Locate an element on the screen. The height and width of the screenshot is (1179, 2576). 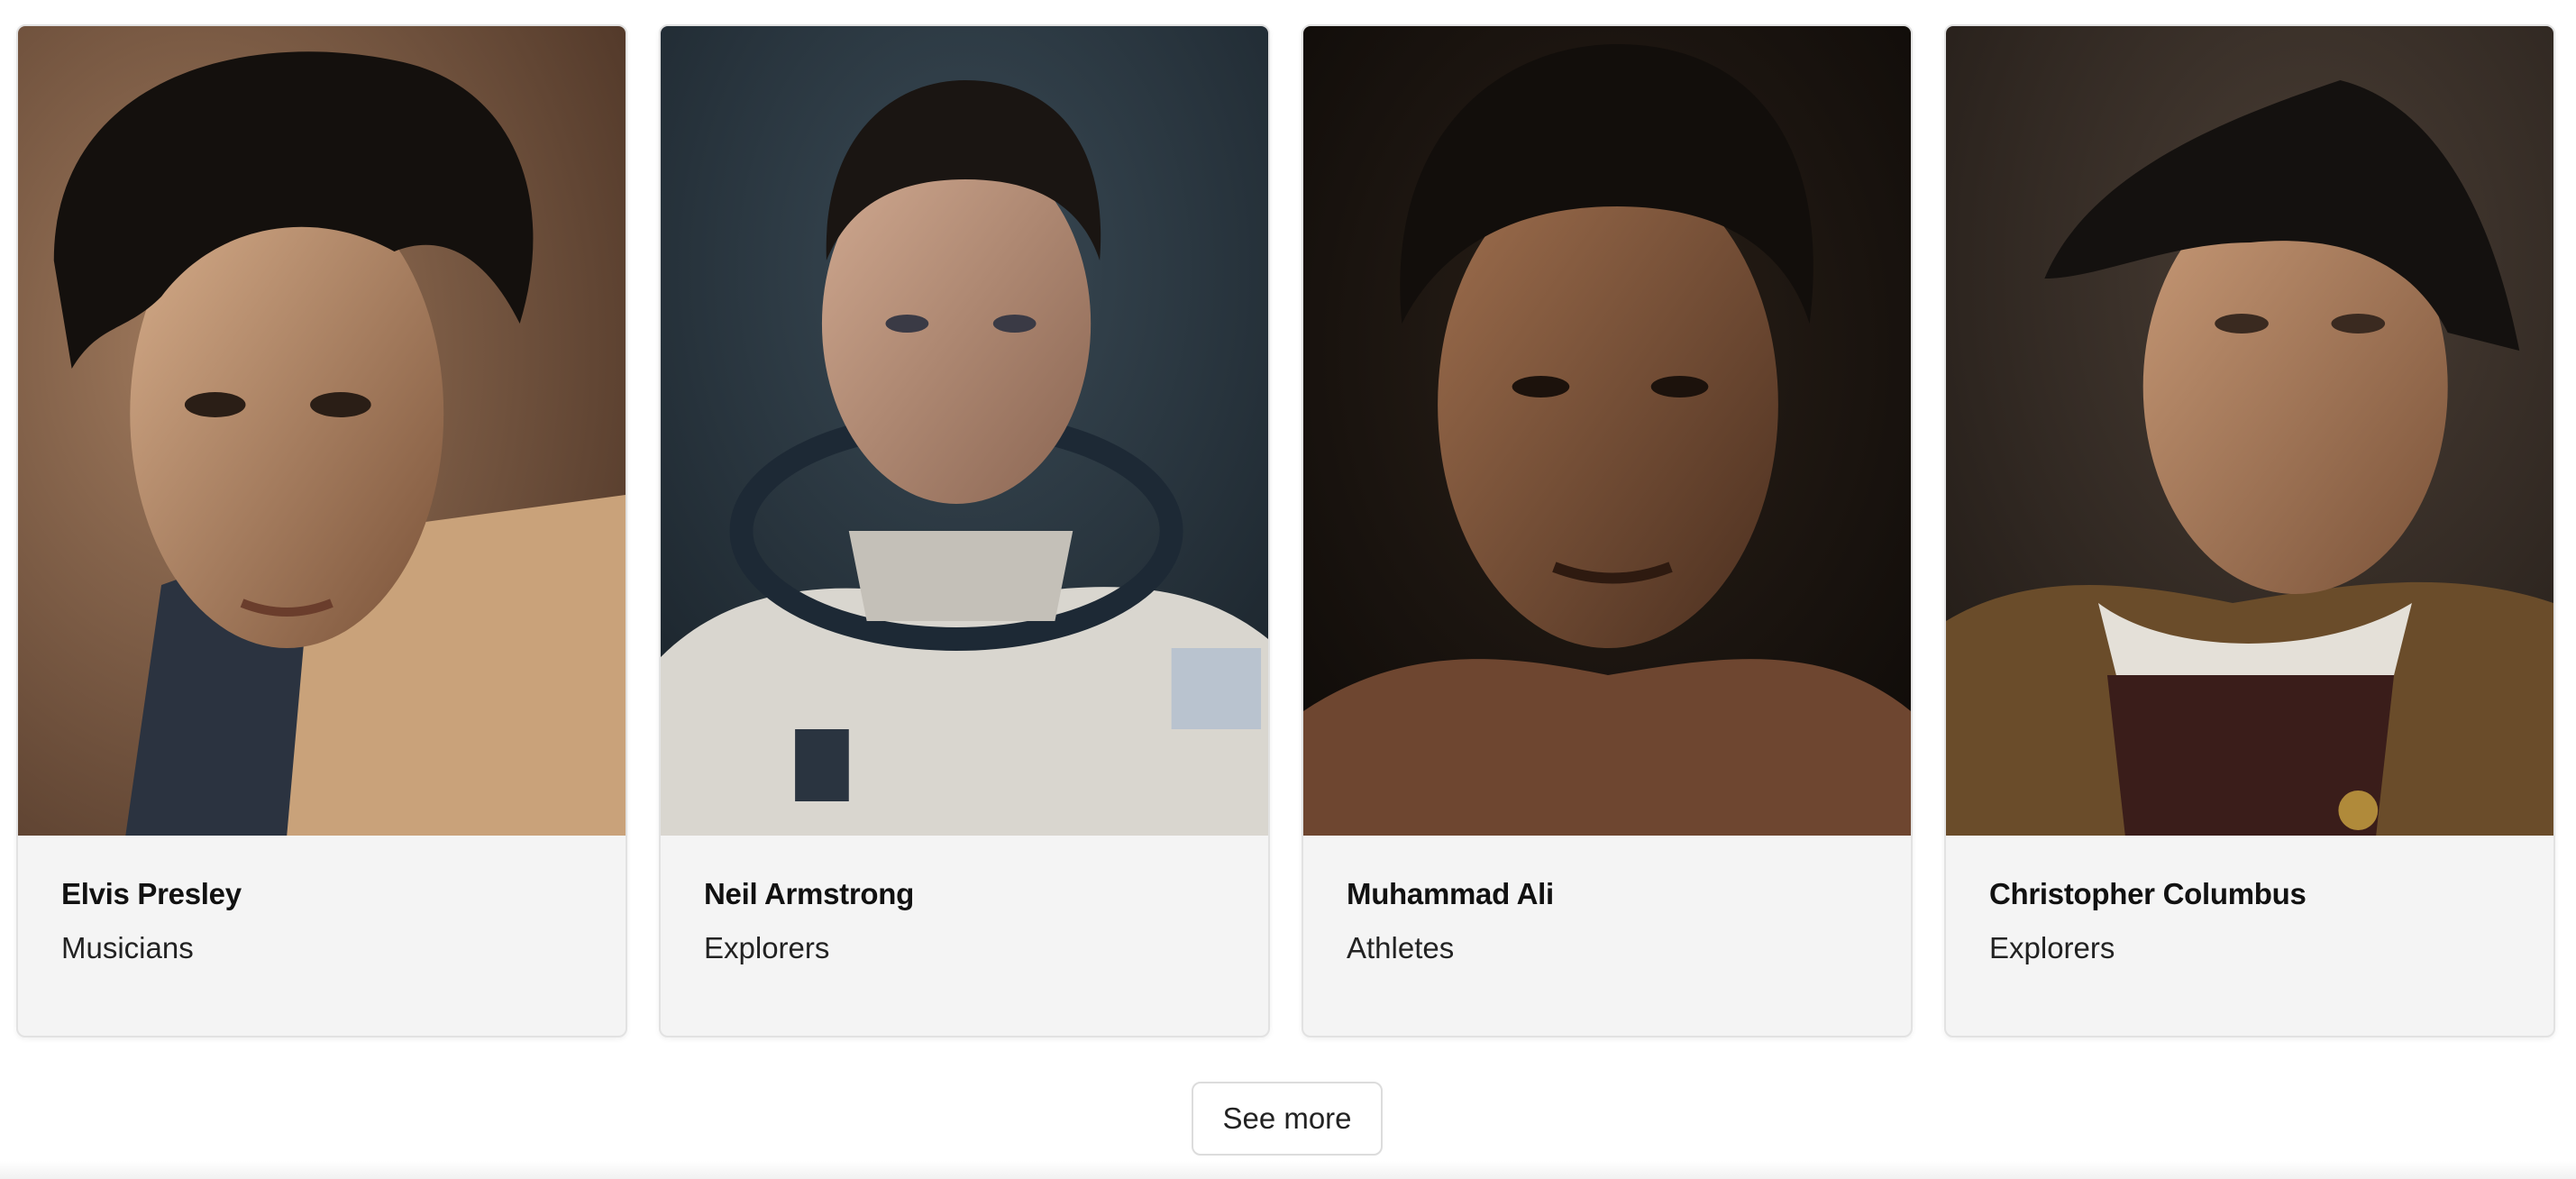
person-category: Athletes is located at coordinates (1401, 947).